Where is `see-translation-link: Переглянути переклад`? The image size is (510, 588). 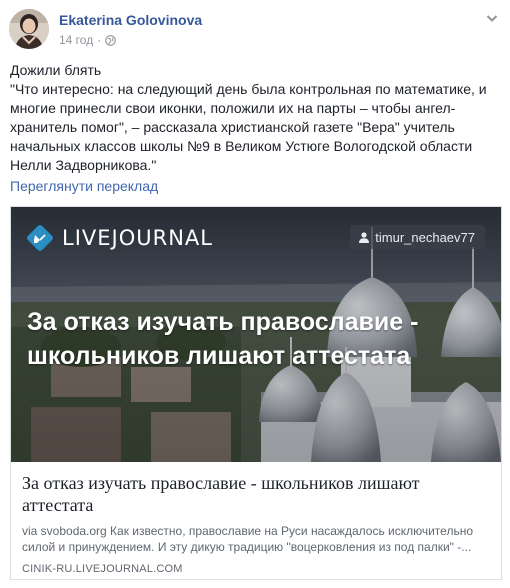 see-translation-link: Переглянути переклад is located at coordinates (84, 186).